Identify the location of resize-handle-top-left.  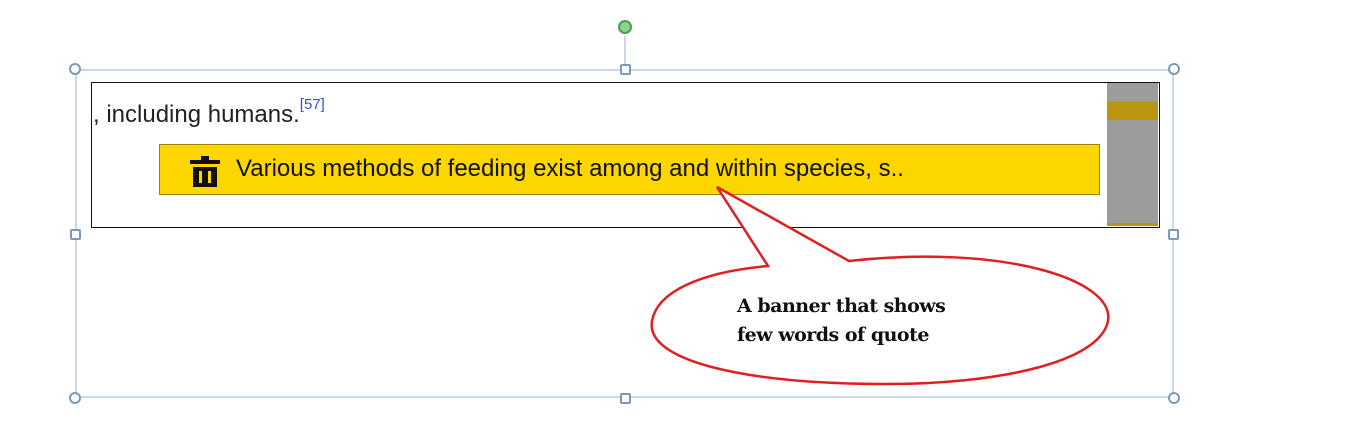
(75, 69).